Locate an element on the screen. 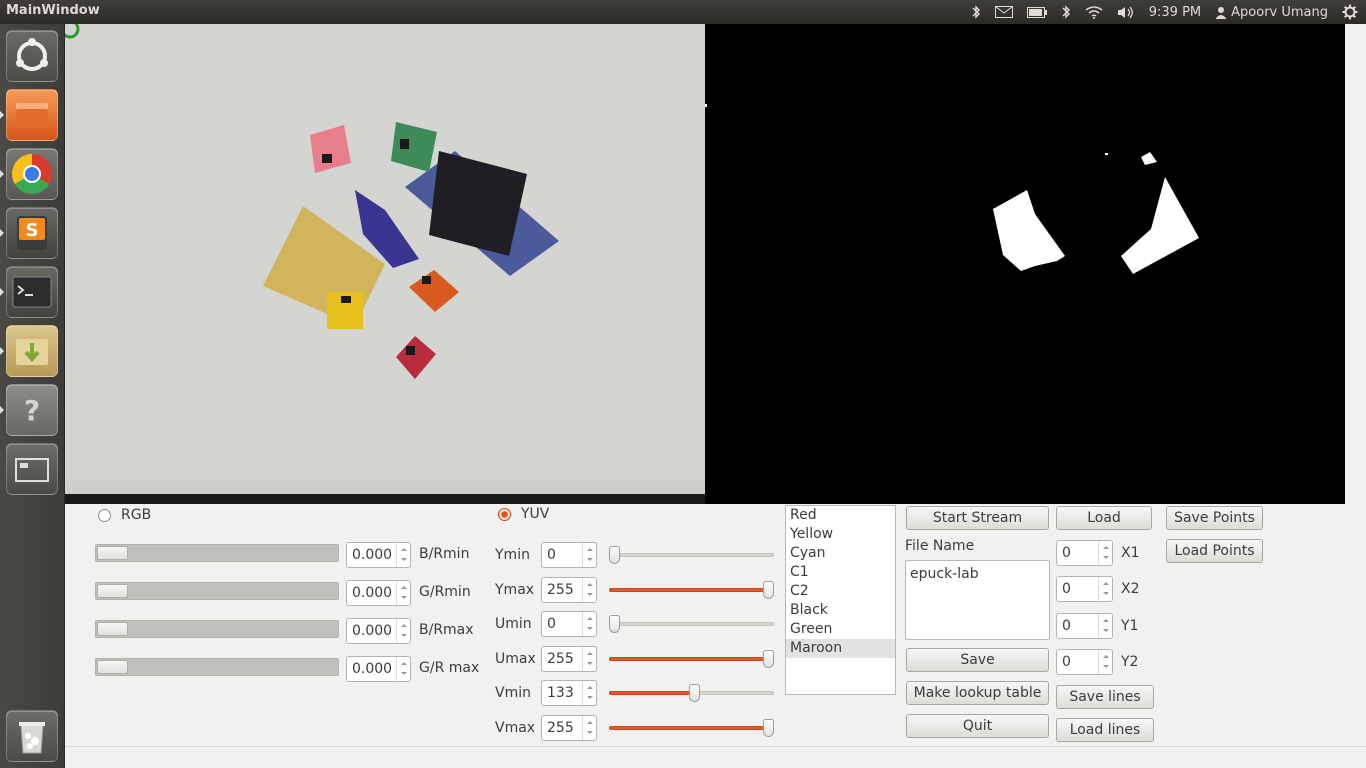 This screenshot has height=768, width=1366. save-points-button: Save Points is located at coordinates (1214, 518).